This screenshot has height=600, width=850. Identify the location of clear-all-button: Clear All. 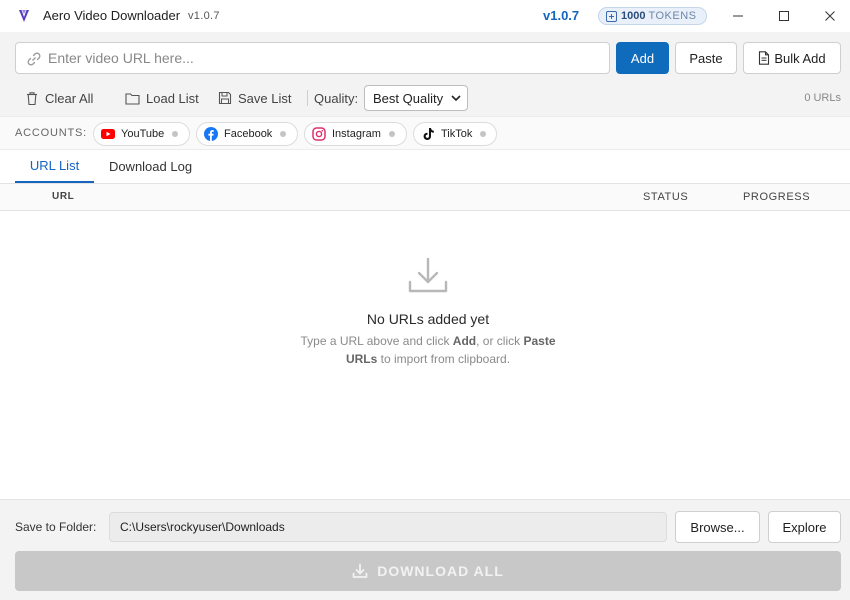
(59, 98).